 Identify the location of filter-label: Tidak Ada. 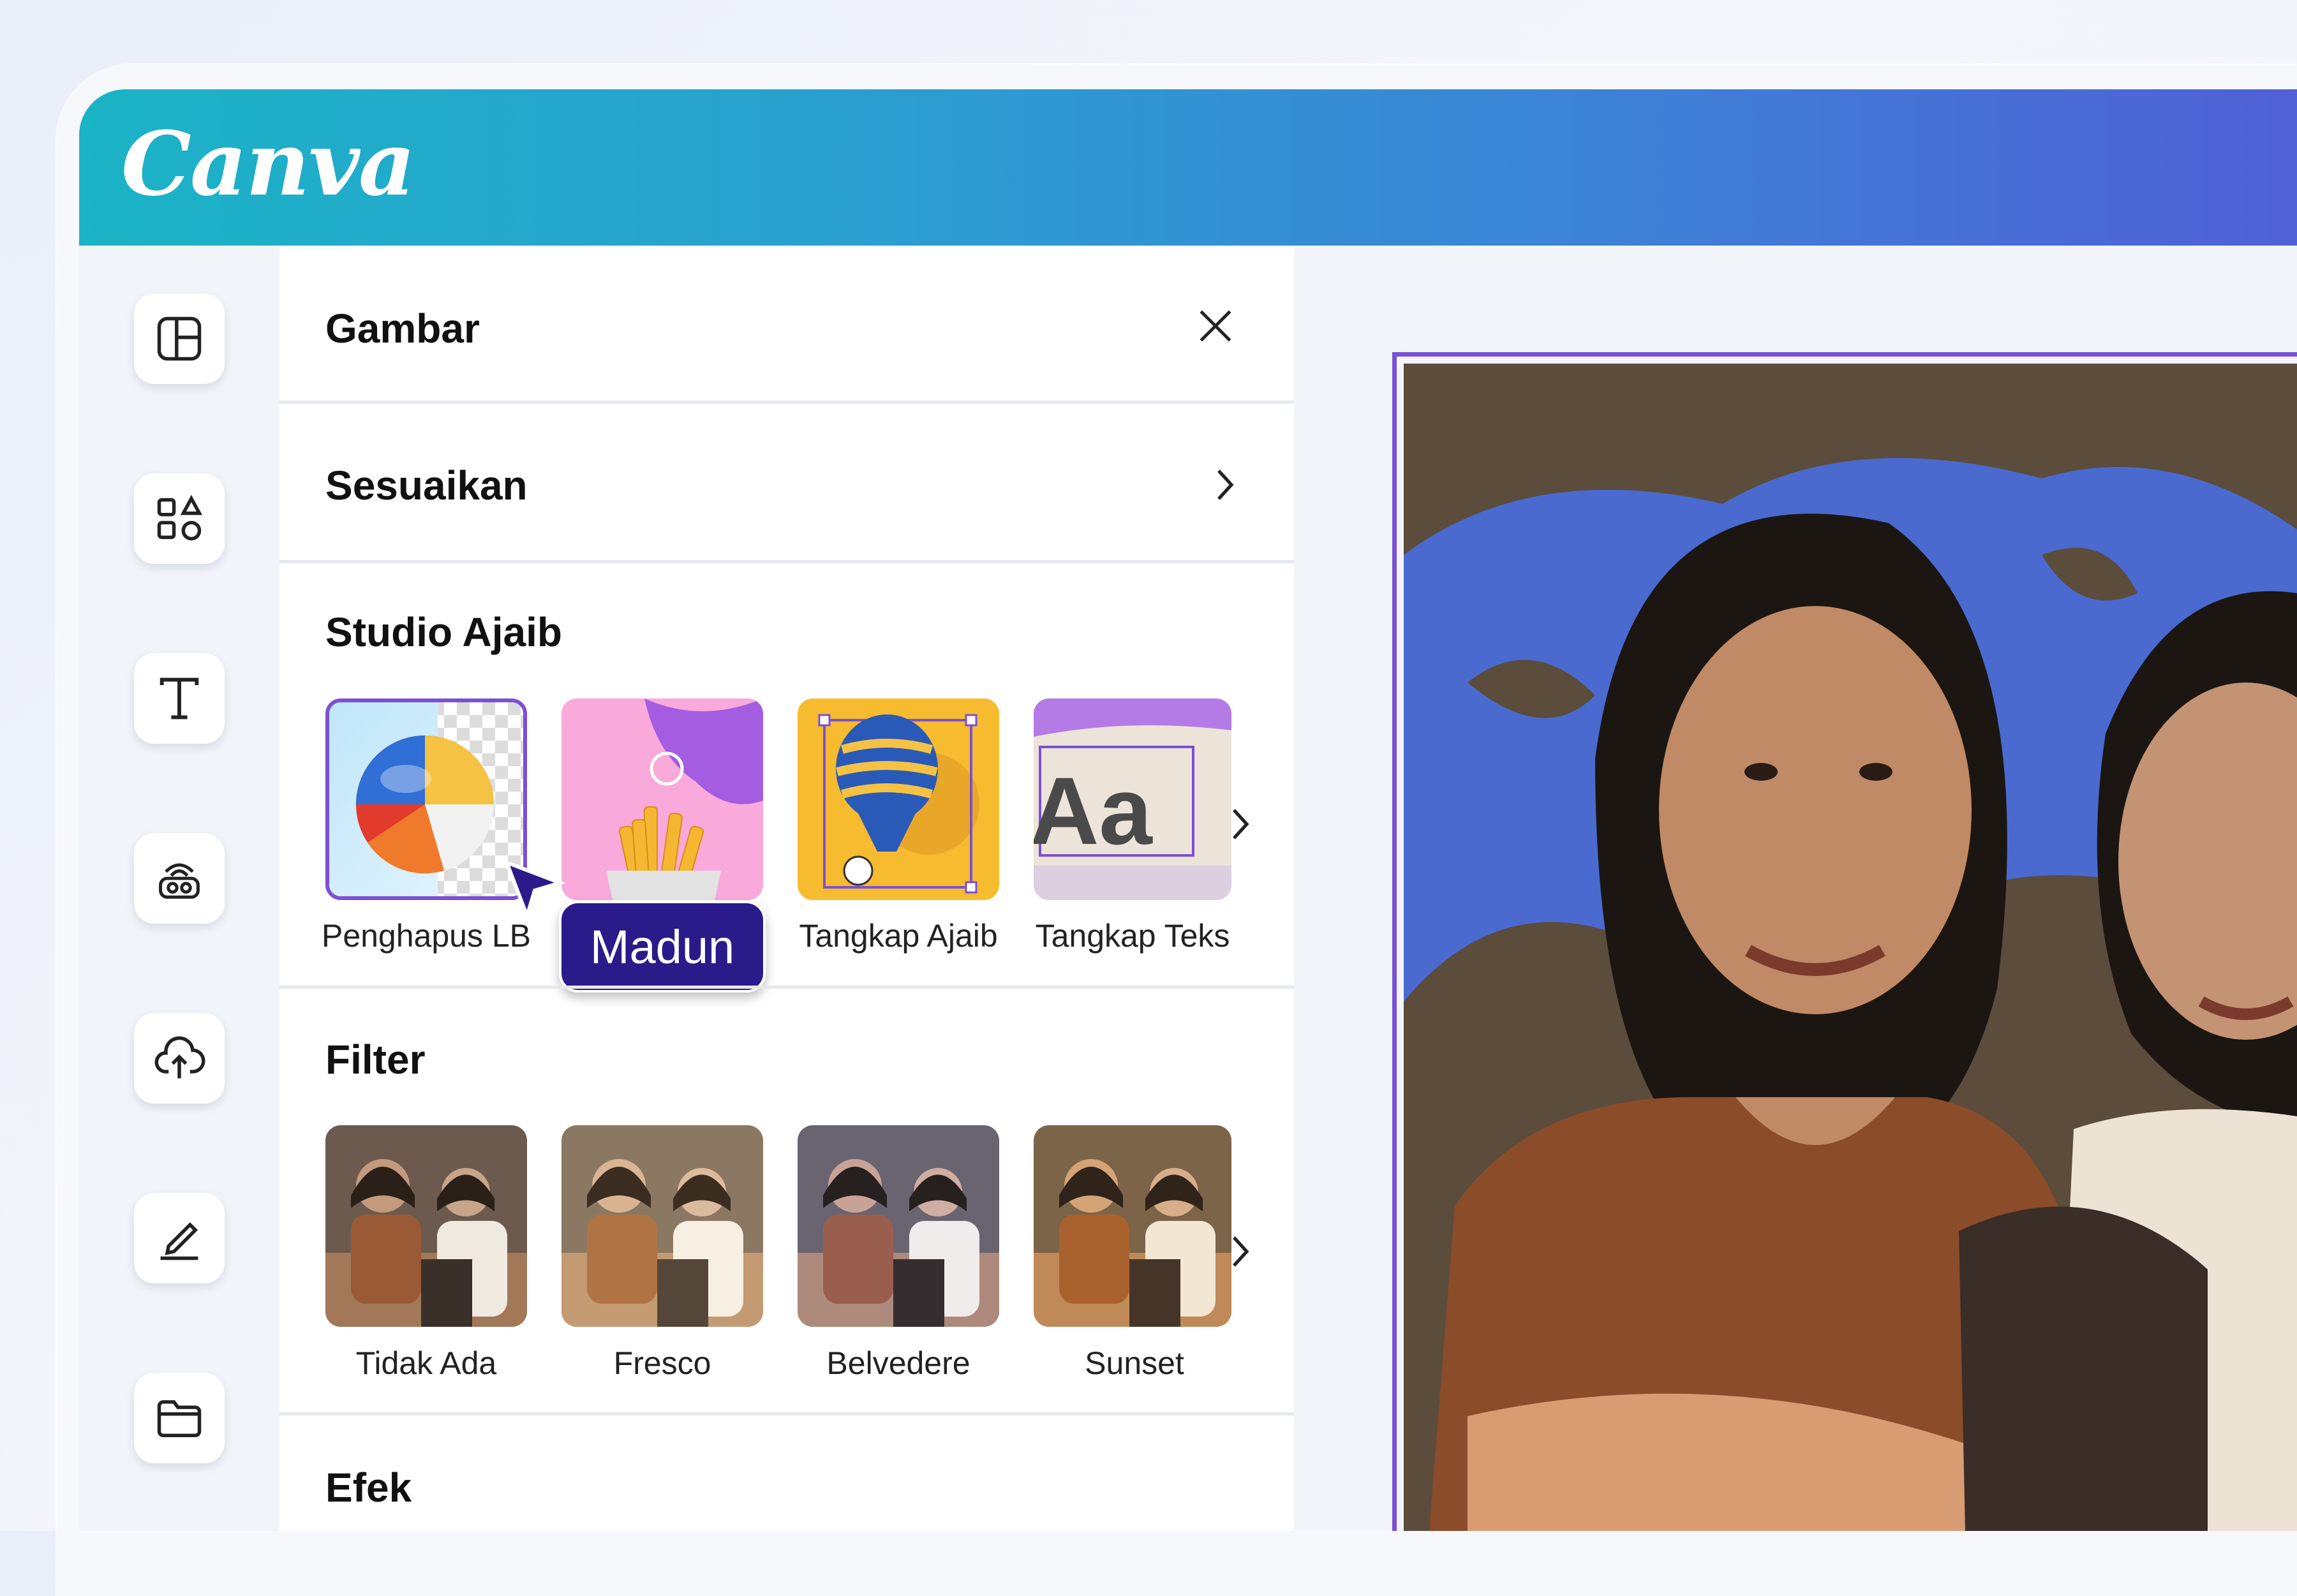
(426, 1363).